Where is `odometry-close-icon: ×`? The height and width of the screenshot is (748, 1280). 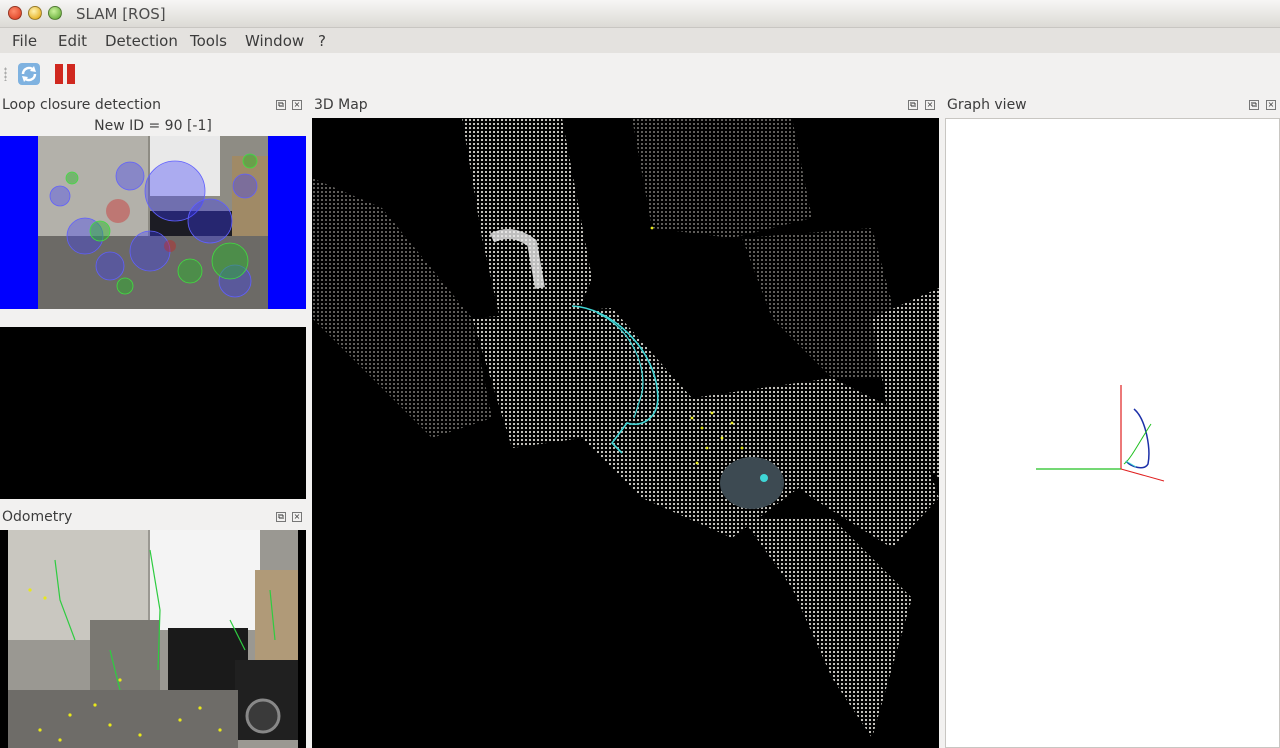
odometry-close-icon: × is located at coordinates (297, 517).